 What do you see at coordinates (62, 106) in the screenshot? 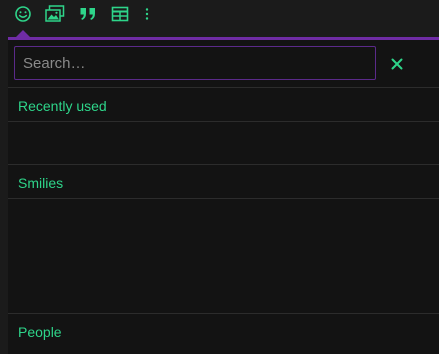
I see `section-title-recently-used: Recently used` at bounding box center [62, 106].